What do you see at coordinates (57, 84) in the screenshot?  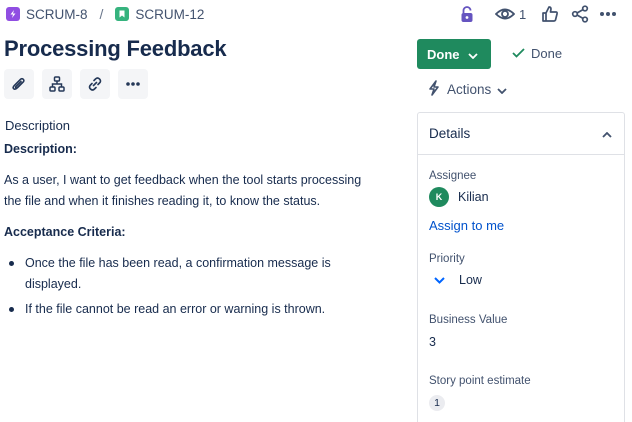 I see `child-issue-icon` at bounding box center [57, 84].